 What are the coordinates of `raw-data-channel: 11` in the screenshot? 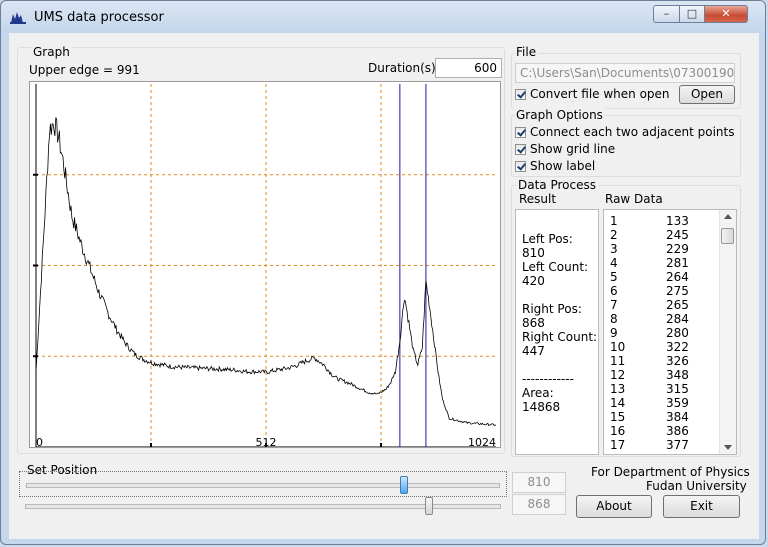 It's located at (618, 361).